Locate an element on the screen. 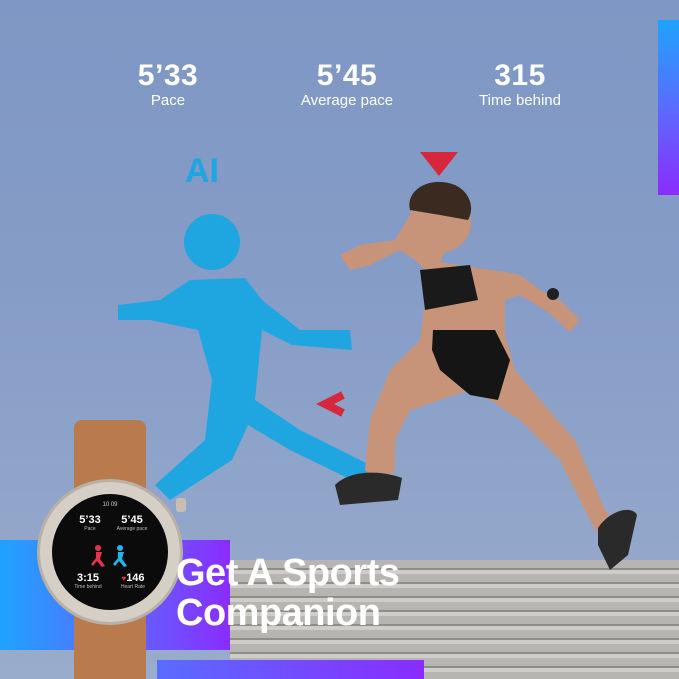 Image resolution: width=679 pixels, height=679 pixels. watch-heart-rate: ♥146 Heart Rate is located at coordinates (133, 581).